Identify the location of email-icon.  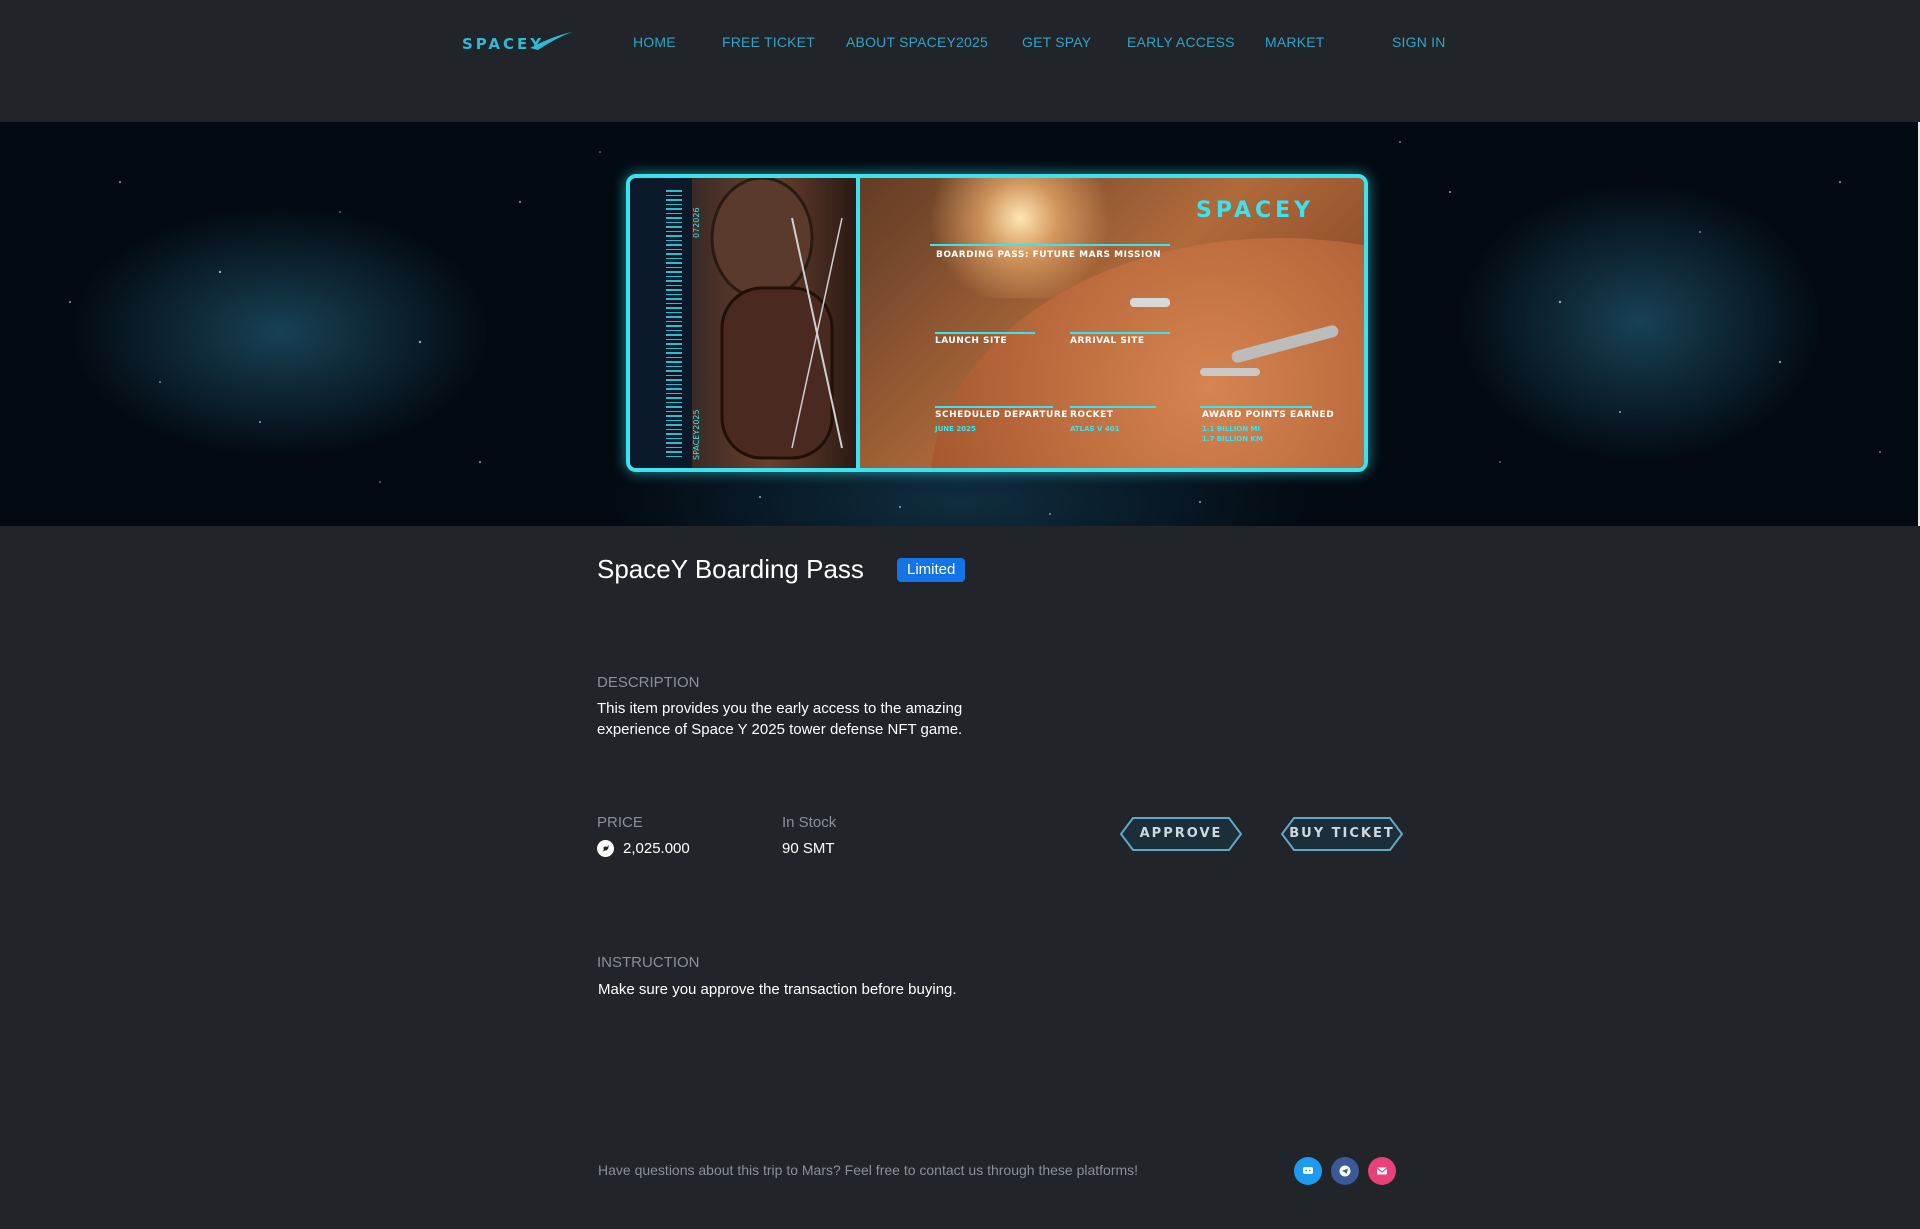
(1382, 1171).